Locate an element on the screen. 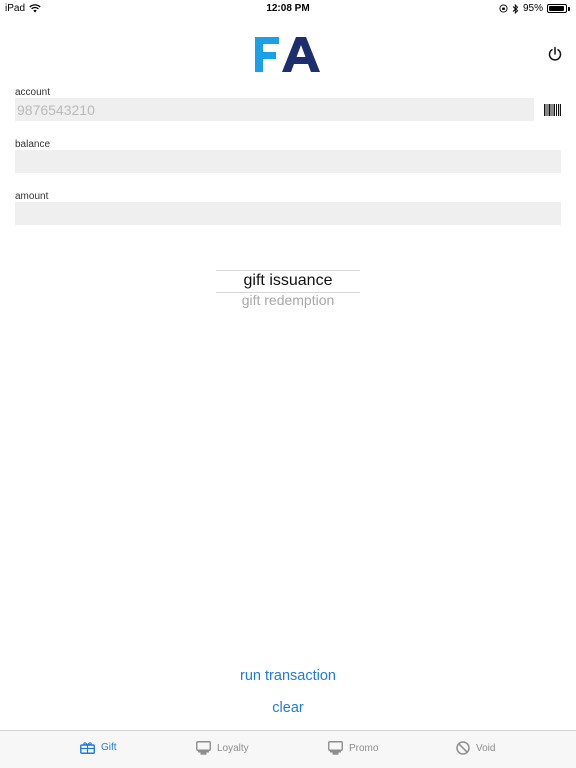  tab-gift: Gift is located at coordinates (98, 747).